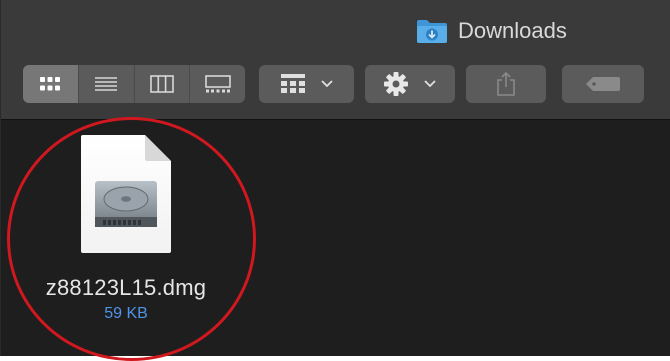 The height and width of the screenshot is (361, 670). What do you see at coordinates (292, 83) in the screenshot?
I see `group-icon` at bounding box center [292, 83].